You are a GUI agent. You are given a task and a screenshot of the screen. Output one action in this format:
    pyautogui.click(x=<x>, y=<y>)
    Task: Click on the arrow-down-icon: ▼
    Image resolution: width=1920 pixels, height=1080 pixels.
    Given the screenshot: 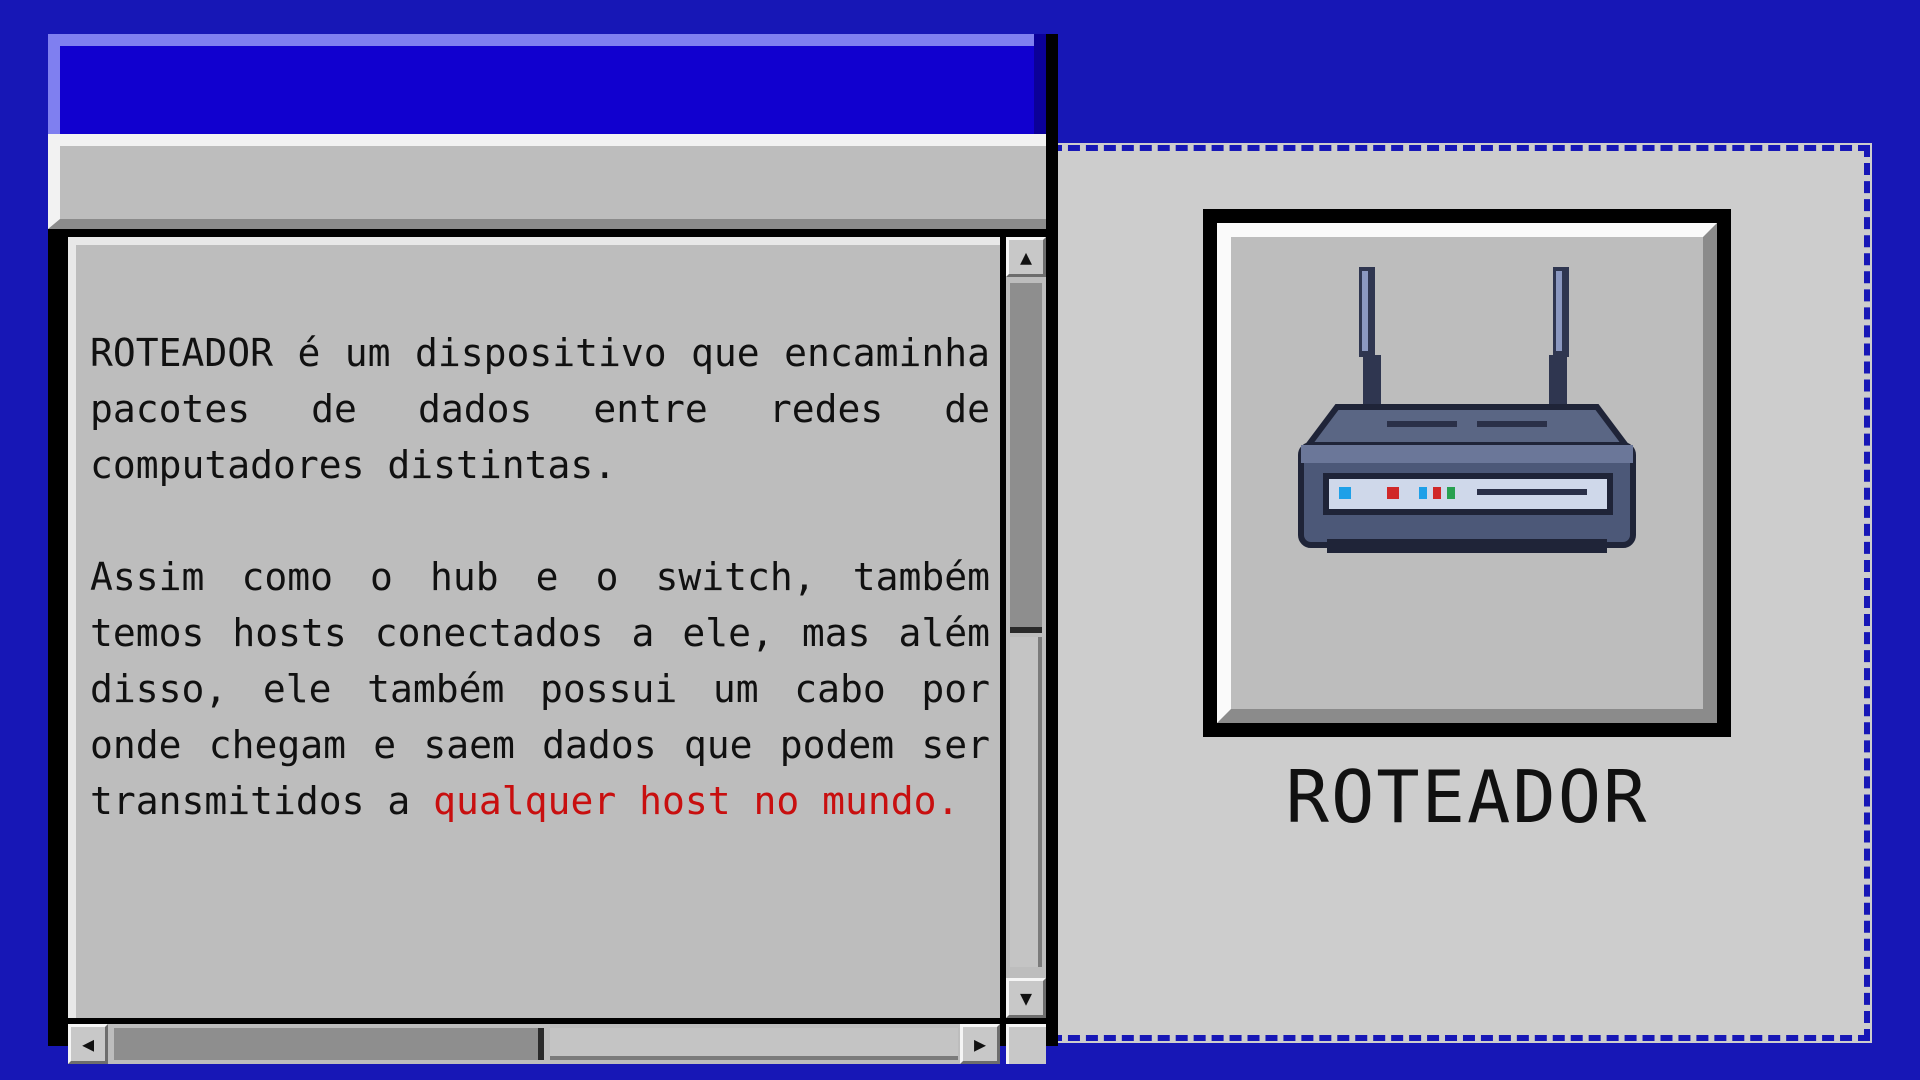 What is the action you would take?
    pyautogui.click(x=1026, y=998)
    